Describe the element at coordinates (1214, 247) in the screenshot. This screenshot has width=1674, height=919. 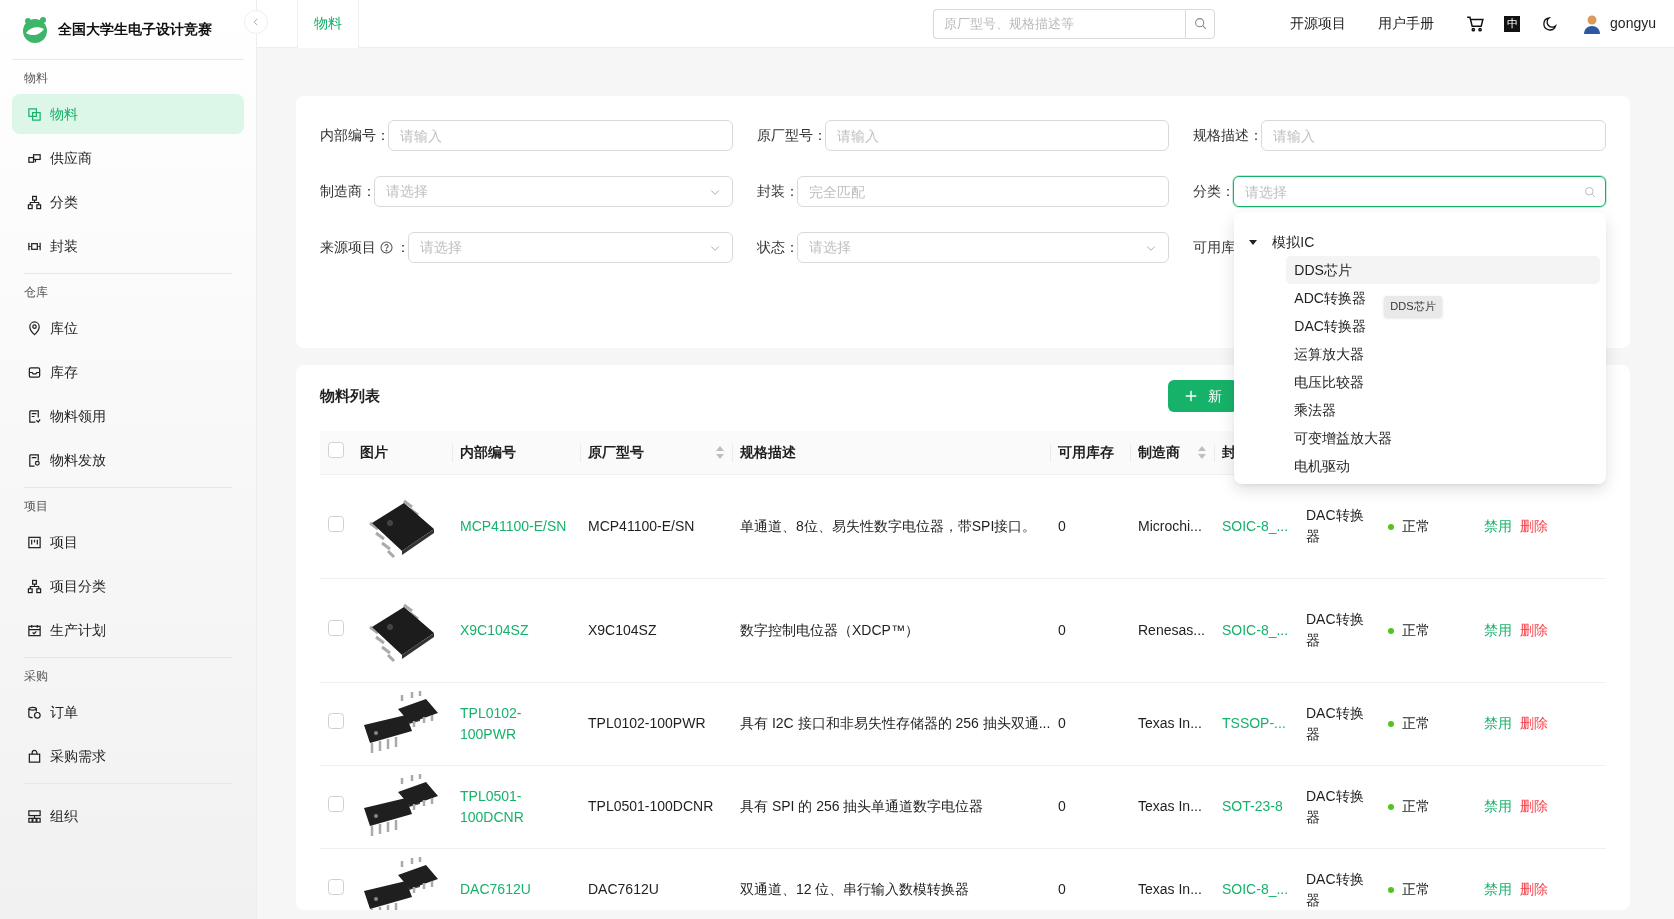
I see `field-label: 可用库` at that location.